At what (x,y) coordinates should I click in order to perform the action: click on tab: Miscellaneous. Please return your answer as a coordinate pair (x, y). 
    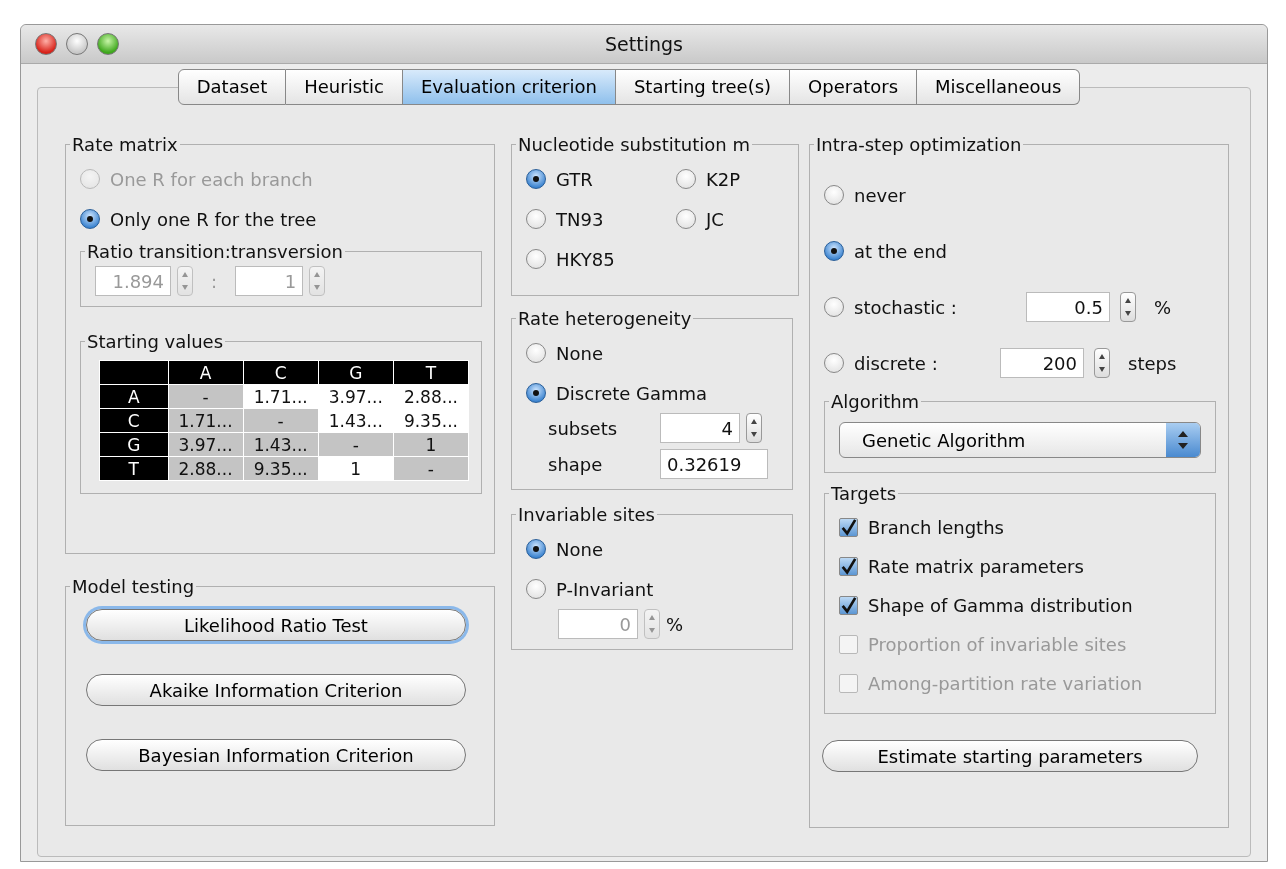
    Looking at the image, I should click on (999, 87).